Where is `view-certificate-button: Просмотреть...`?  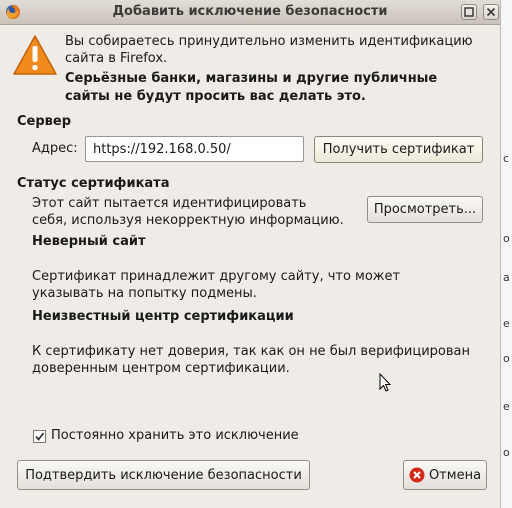 view-certificate-button: Просмотреть... is located at coordinates (425, 209).